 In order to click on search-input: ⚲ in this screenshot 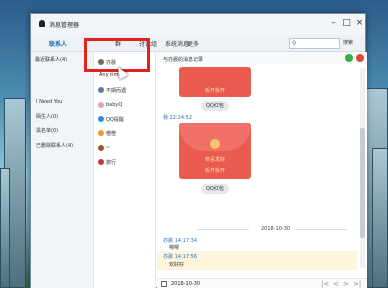, I will do `click(314, 43)`.